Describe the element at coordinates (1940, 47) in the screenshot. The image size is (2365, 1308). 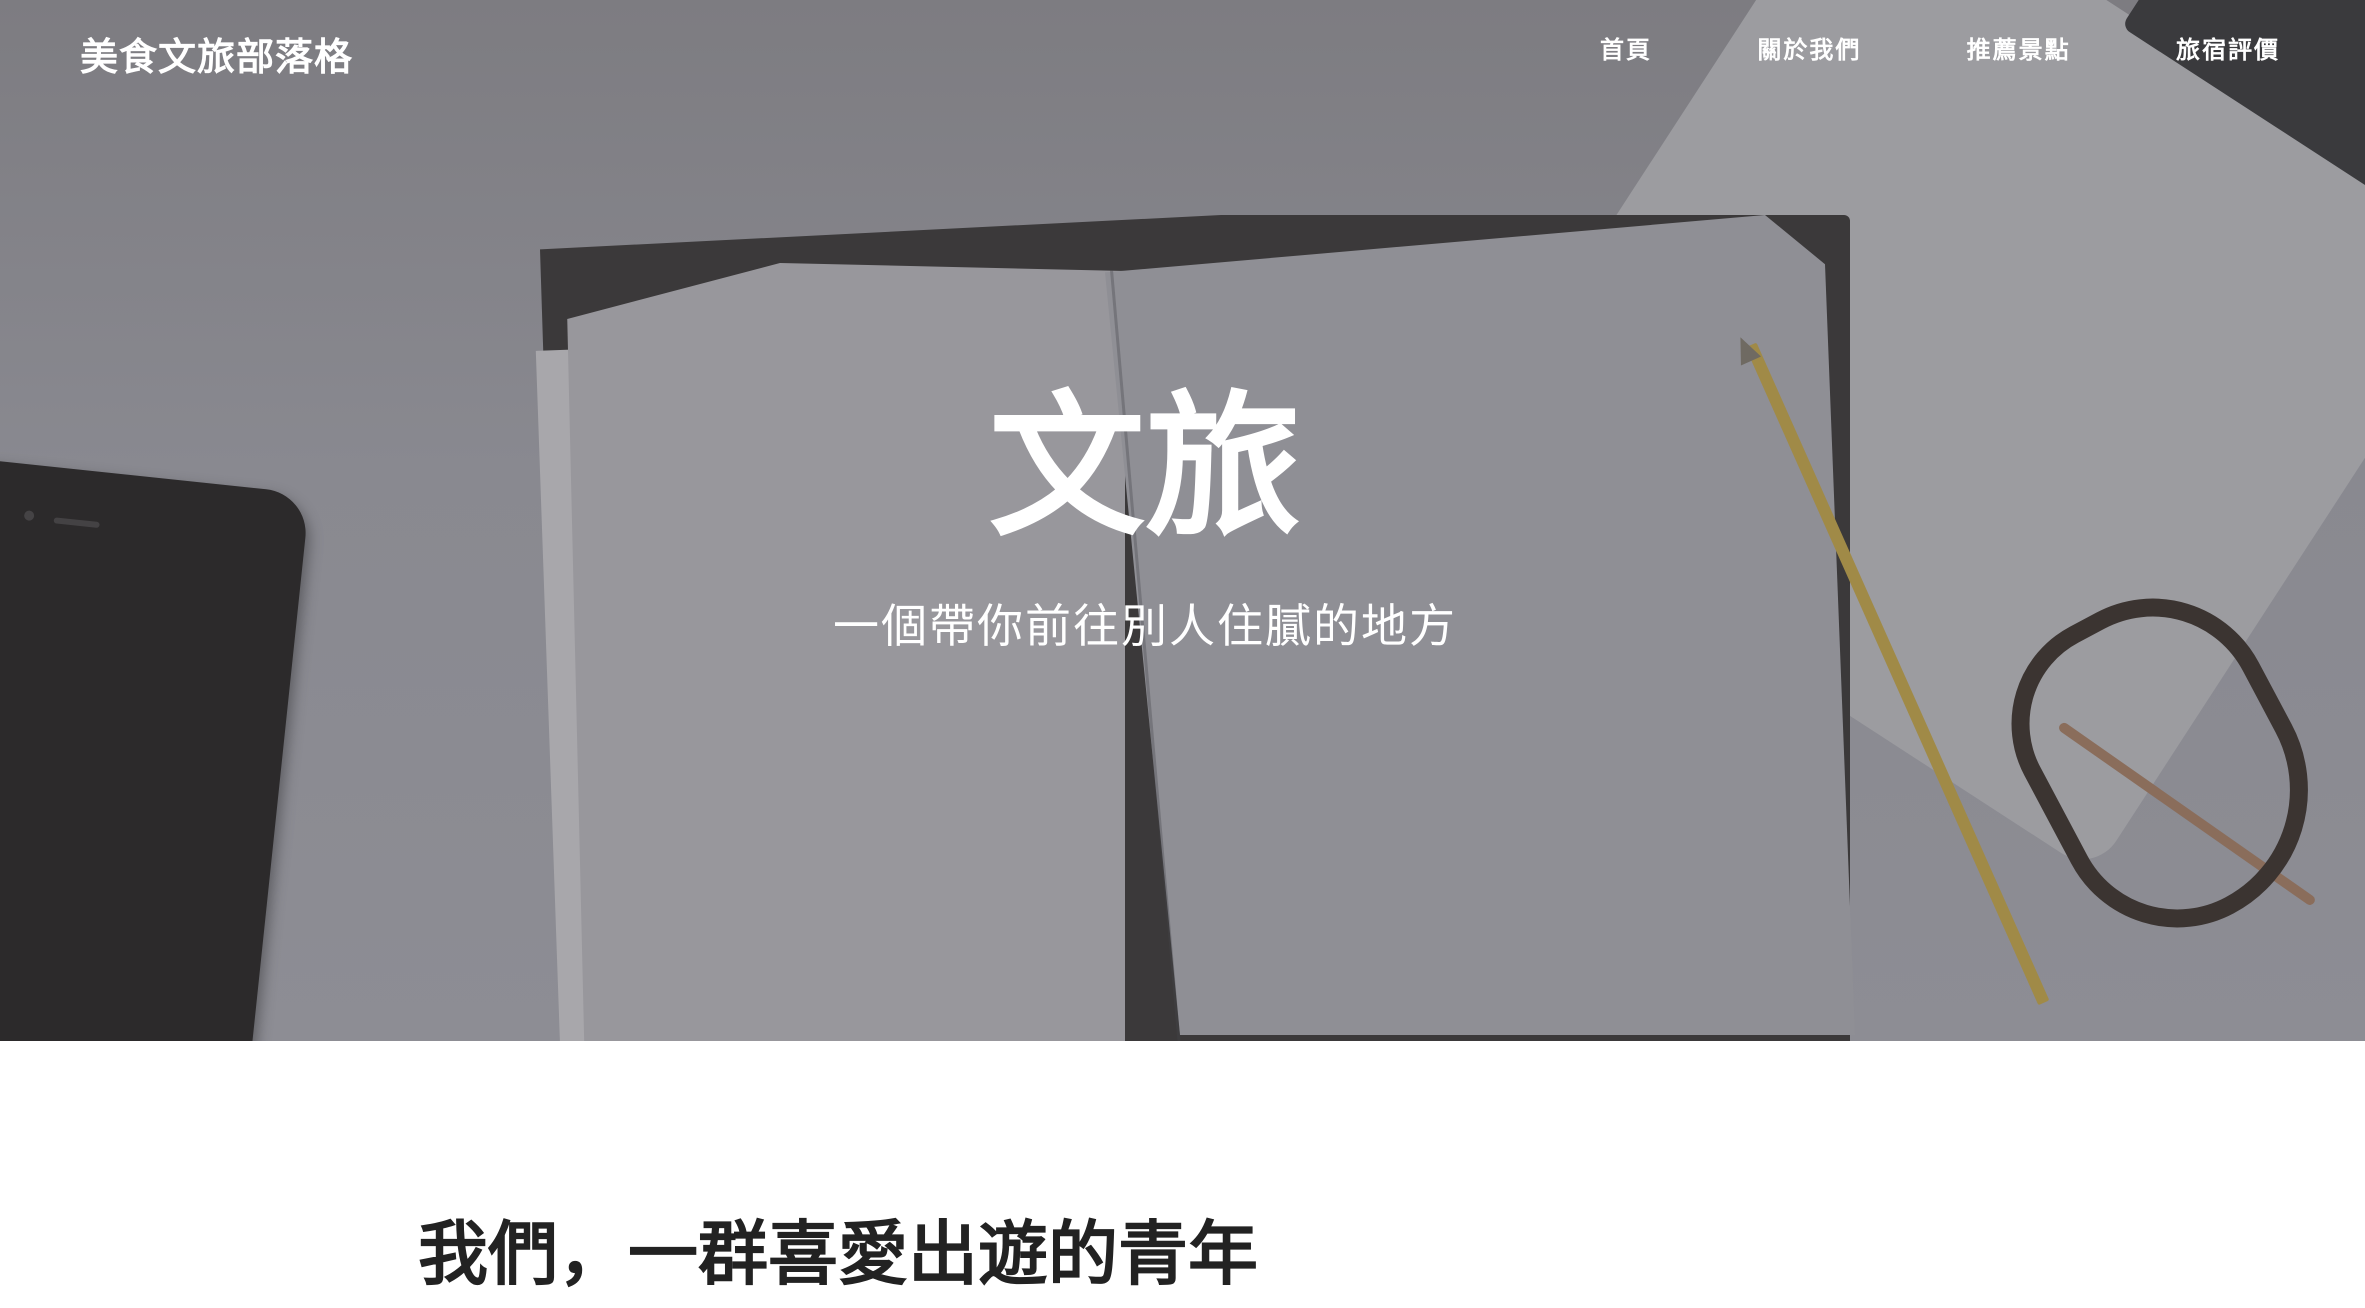
I see `nav-menu: 首頁 關於我們 推薦景點 旅宿評價` at that location.